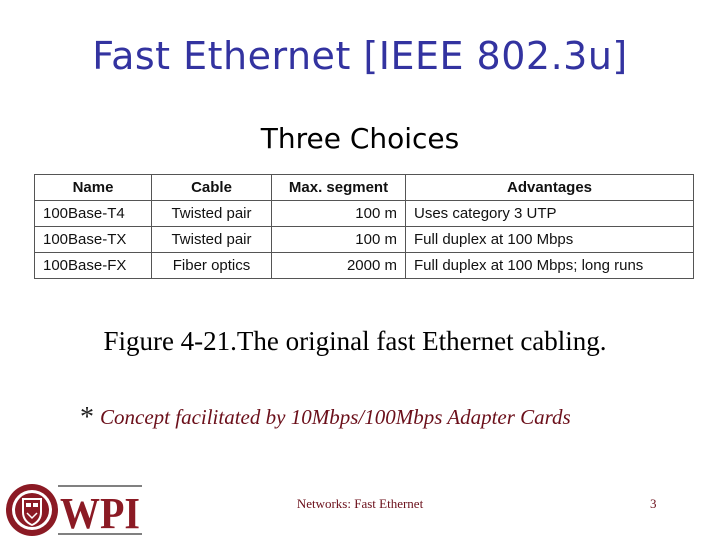 The height and width of the screenshot is (540, 720). Describe the element at coordinates (549, 213) in the screenshot. I see `cell-advantages: Uses category 3 UTP` at that location.